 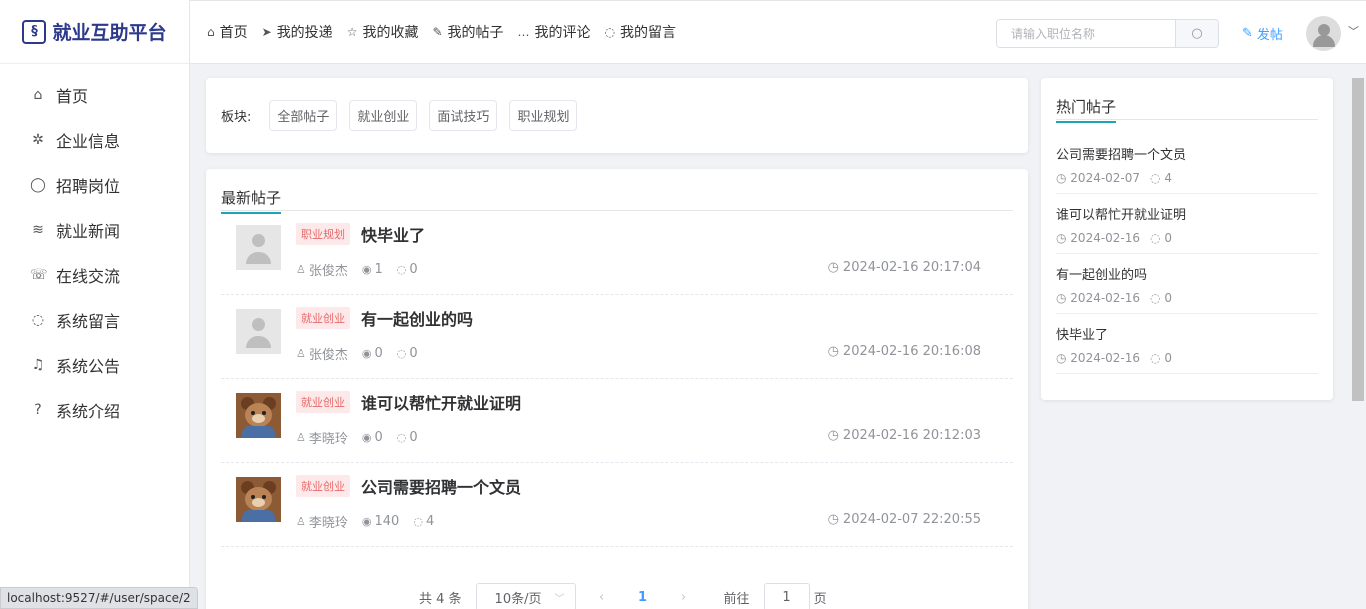 I want to click on chat-icon: ◌, so click(x=1157, y=178).